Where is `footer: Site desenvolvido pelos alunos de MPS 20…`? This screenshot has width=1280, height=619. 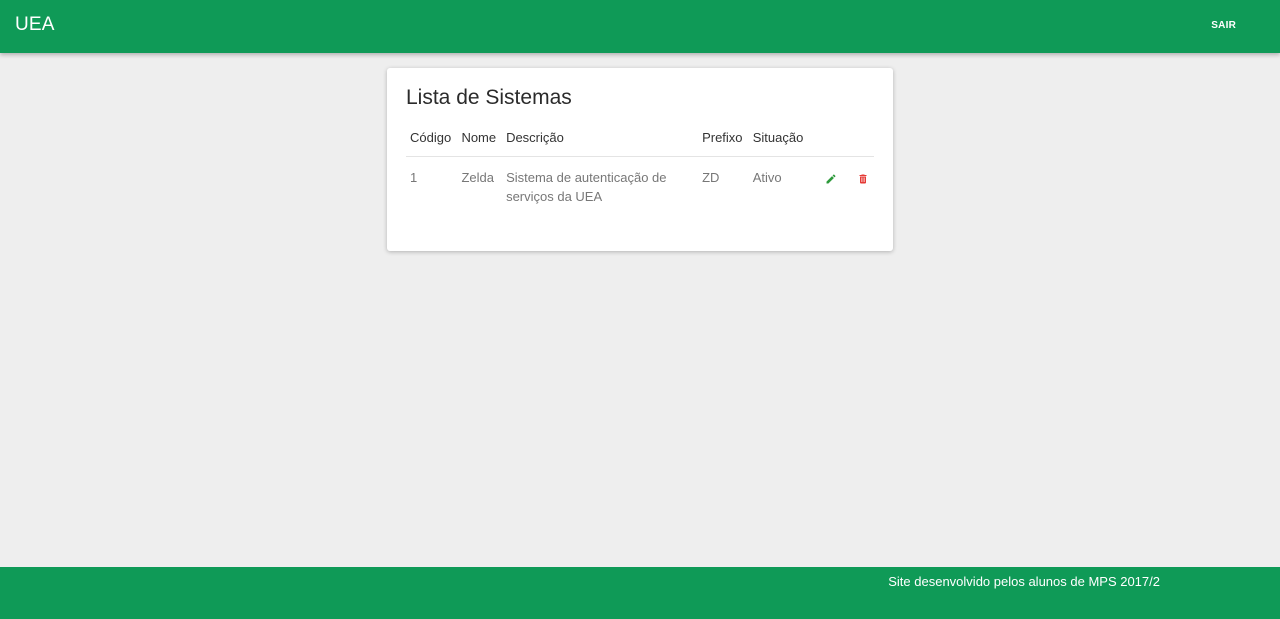
footer: Site desenvolvido pelos alunos de MPS 20… is located at coordinates (640, 593).